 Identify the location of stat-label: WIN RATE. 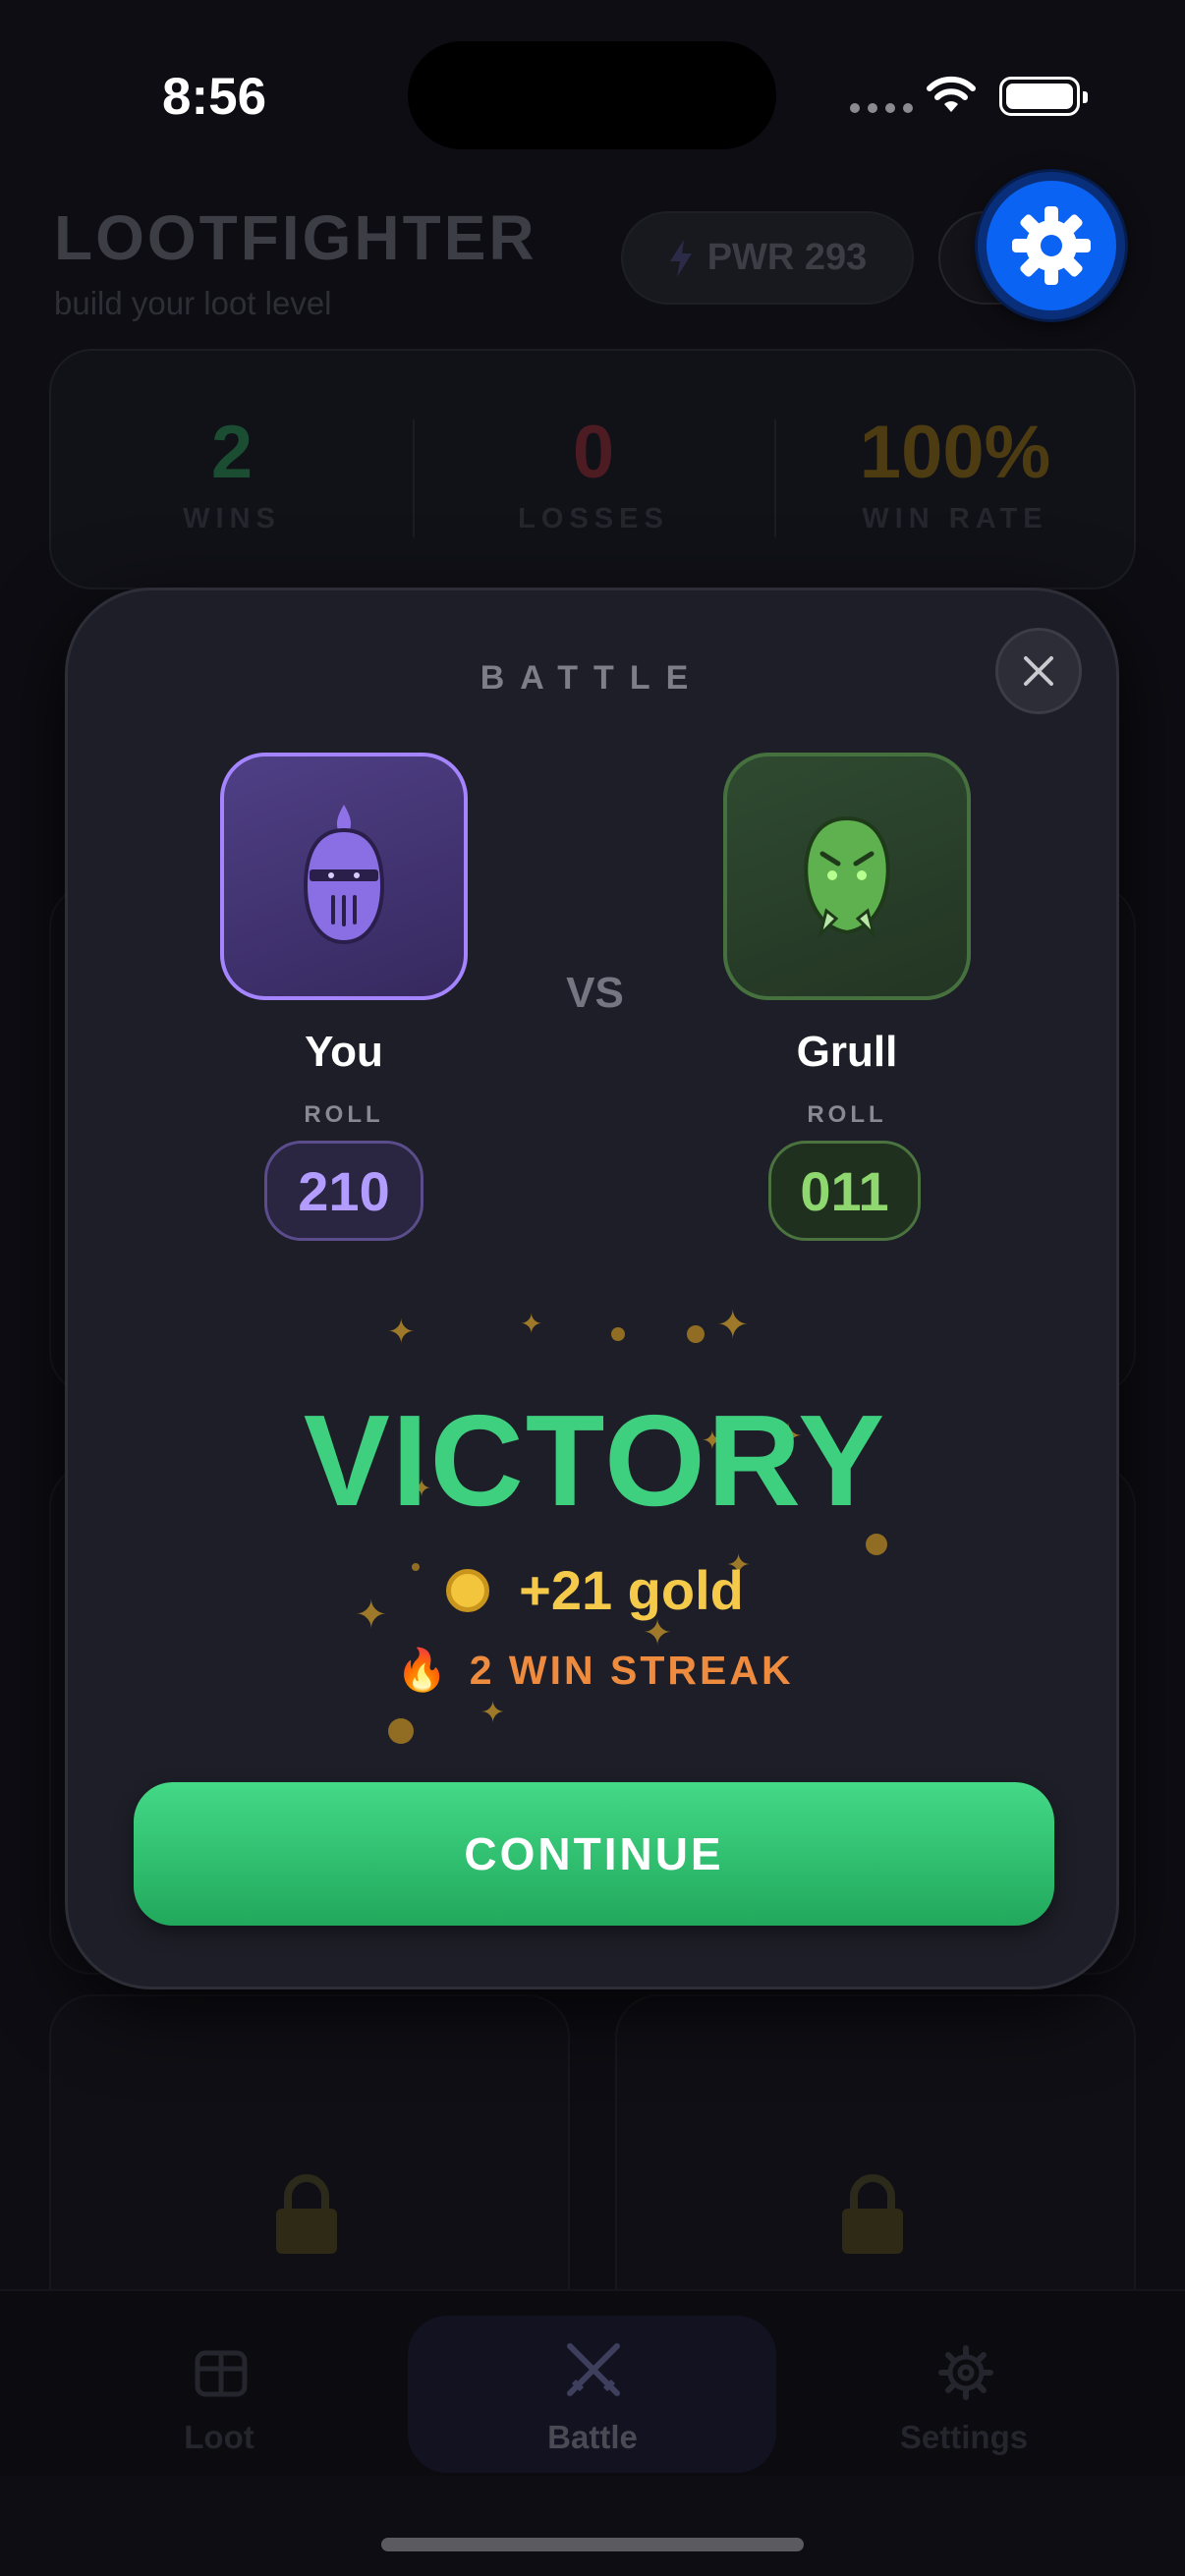
(955, 518).